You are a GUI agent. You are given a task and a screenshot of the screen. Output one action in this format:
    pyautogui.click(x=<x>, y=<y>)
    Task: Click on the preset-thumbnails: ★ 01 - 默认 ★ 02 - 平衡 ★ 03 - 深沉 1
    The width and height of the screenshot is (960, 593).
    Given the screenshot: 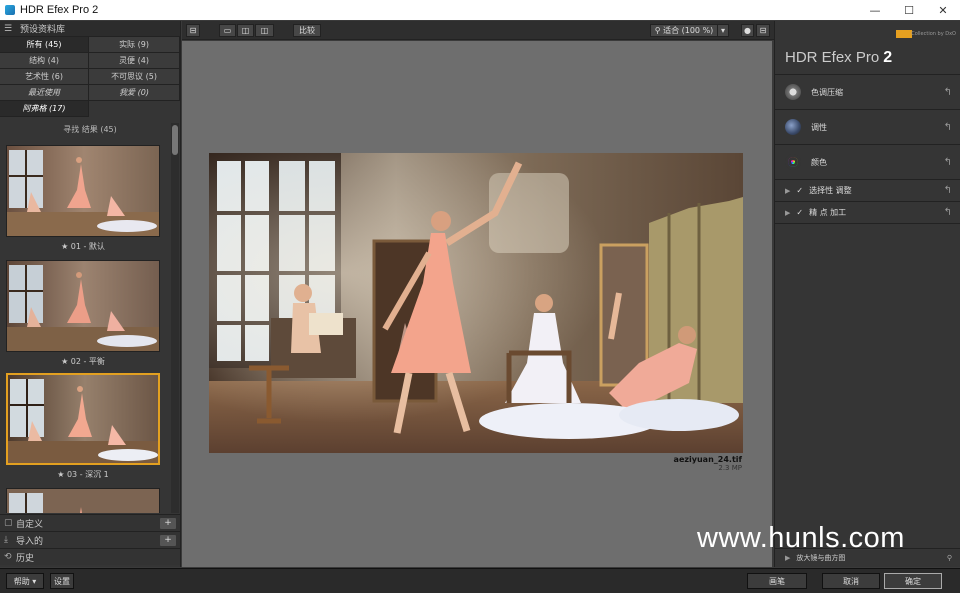 What is the action you would take?
    pyautogui.click(x=85, y=318)
    